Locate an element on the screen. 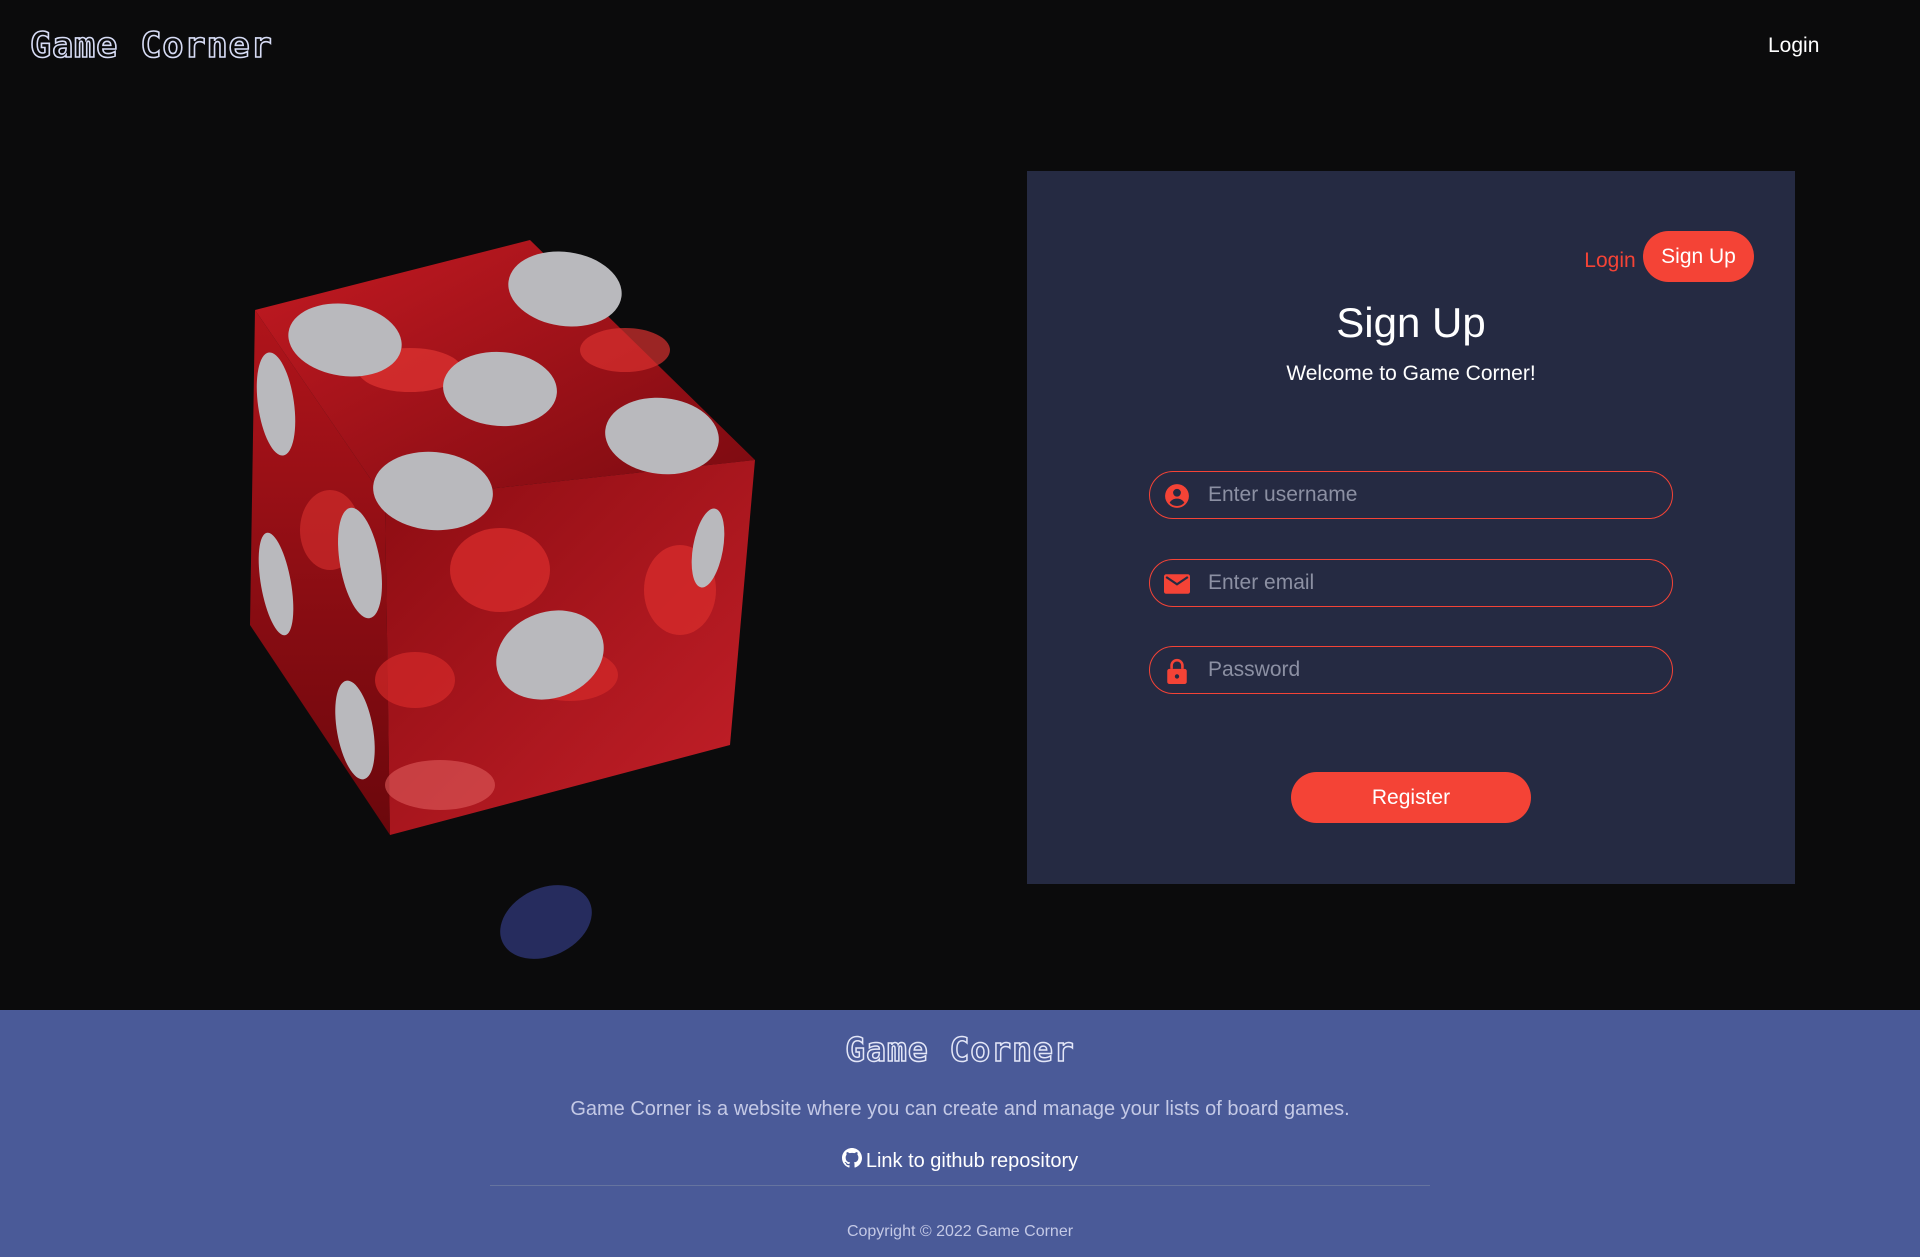 The image size is (1920, 1257). tab-signup: Sign Up is located at coordinates (1698, 256).